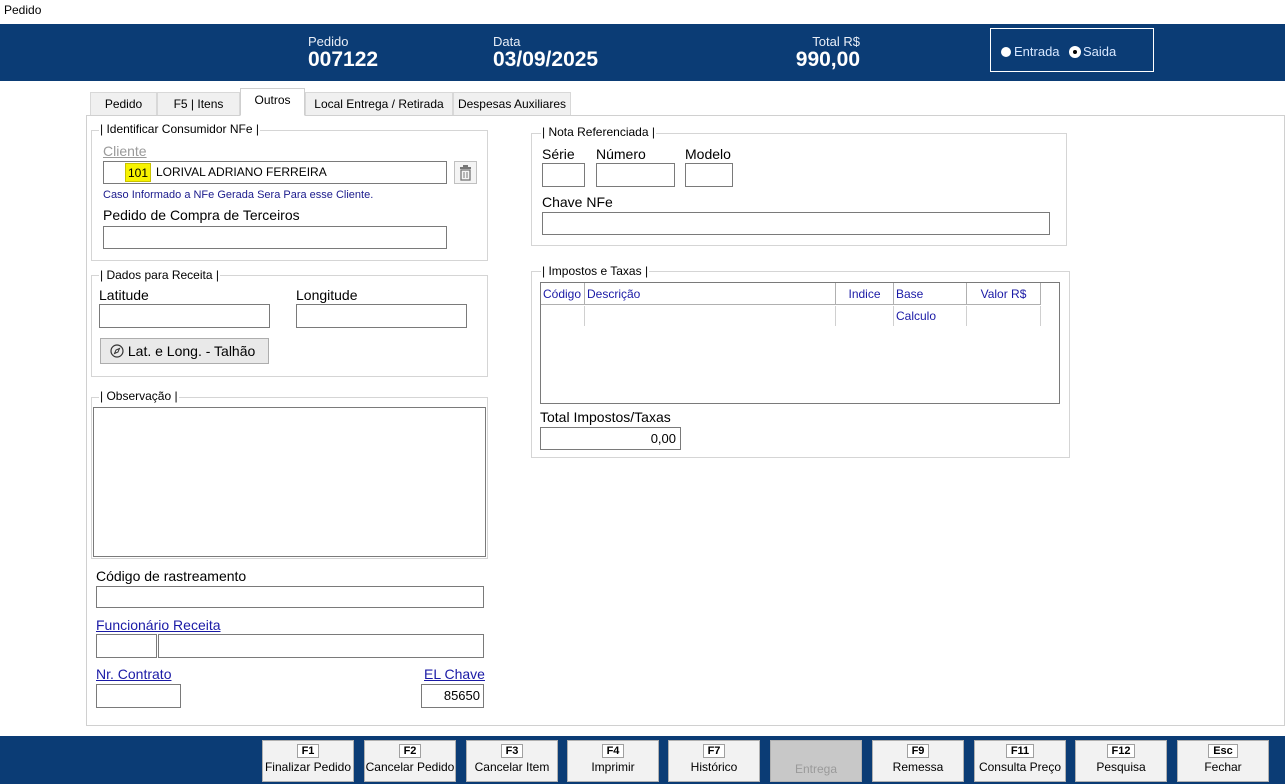 The height and width of the screenshot is (784, 1285). Describe the element at coordinates (512, 103) in the screenshot. I see `tab-despesas-auxiliares: Despesas Auxiliares` at that location.